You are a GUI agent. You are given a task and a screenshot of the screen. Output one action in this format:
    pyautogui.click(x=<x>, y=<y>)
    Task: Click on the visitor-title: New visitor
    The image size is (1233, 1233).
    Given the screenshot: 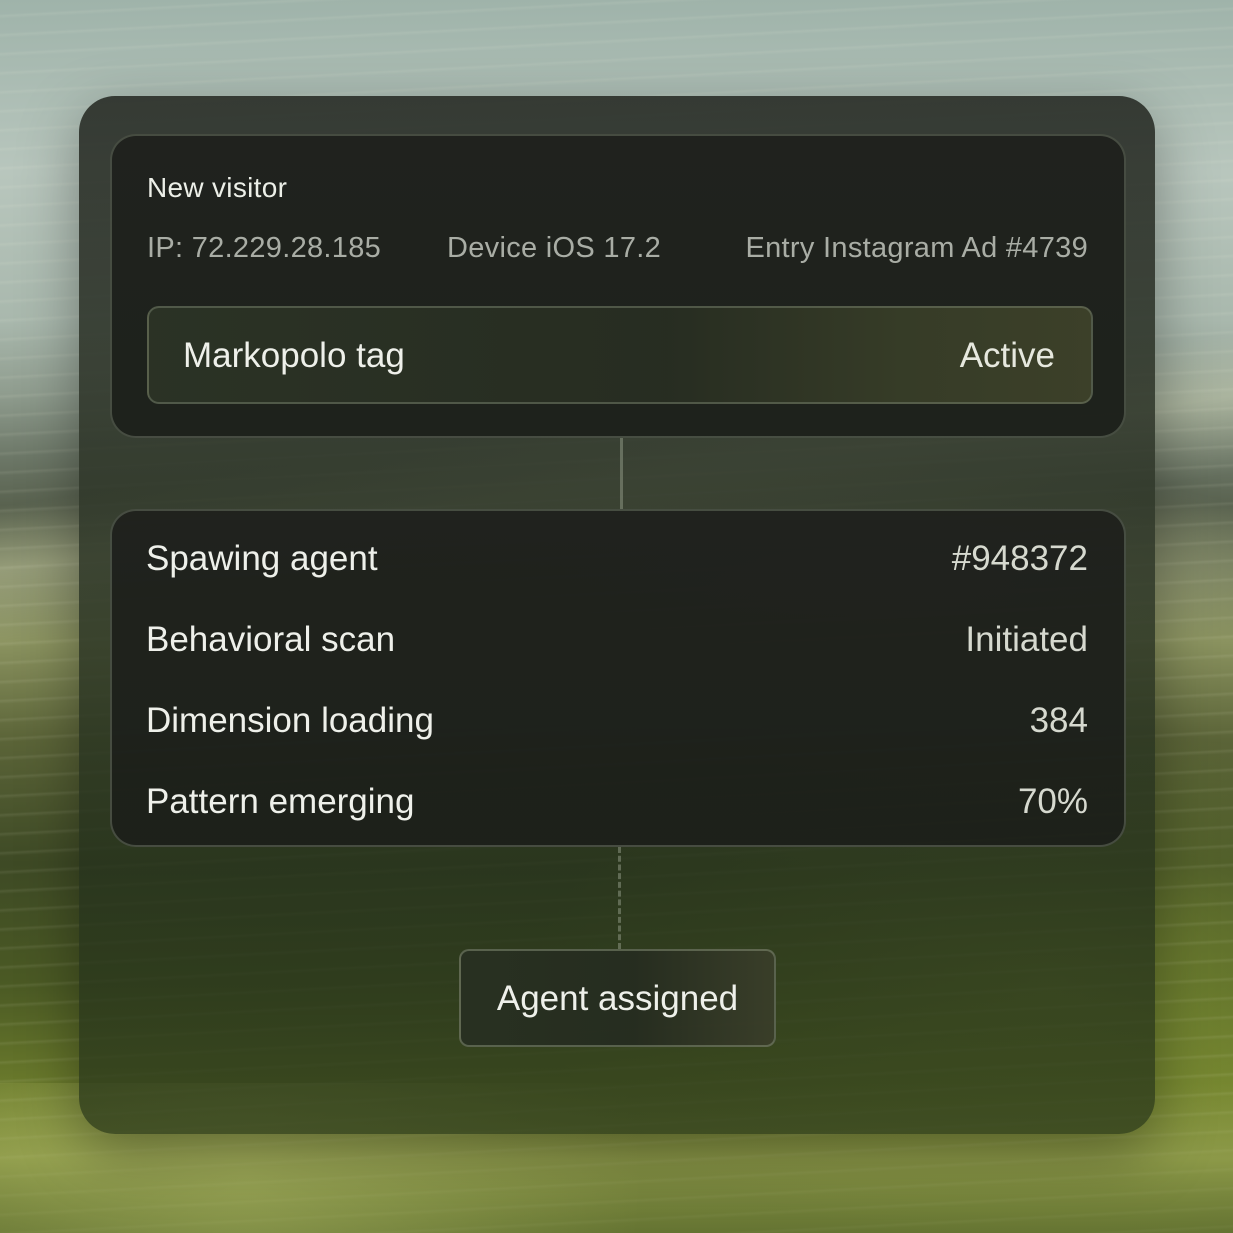 What is the action you would take?
    pyautogui.click(x=217, y=187)
    